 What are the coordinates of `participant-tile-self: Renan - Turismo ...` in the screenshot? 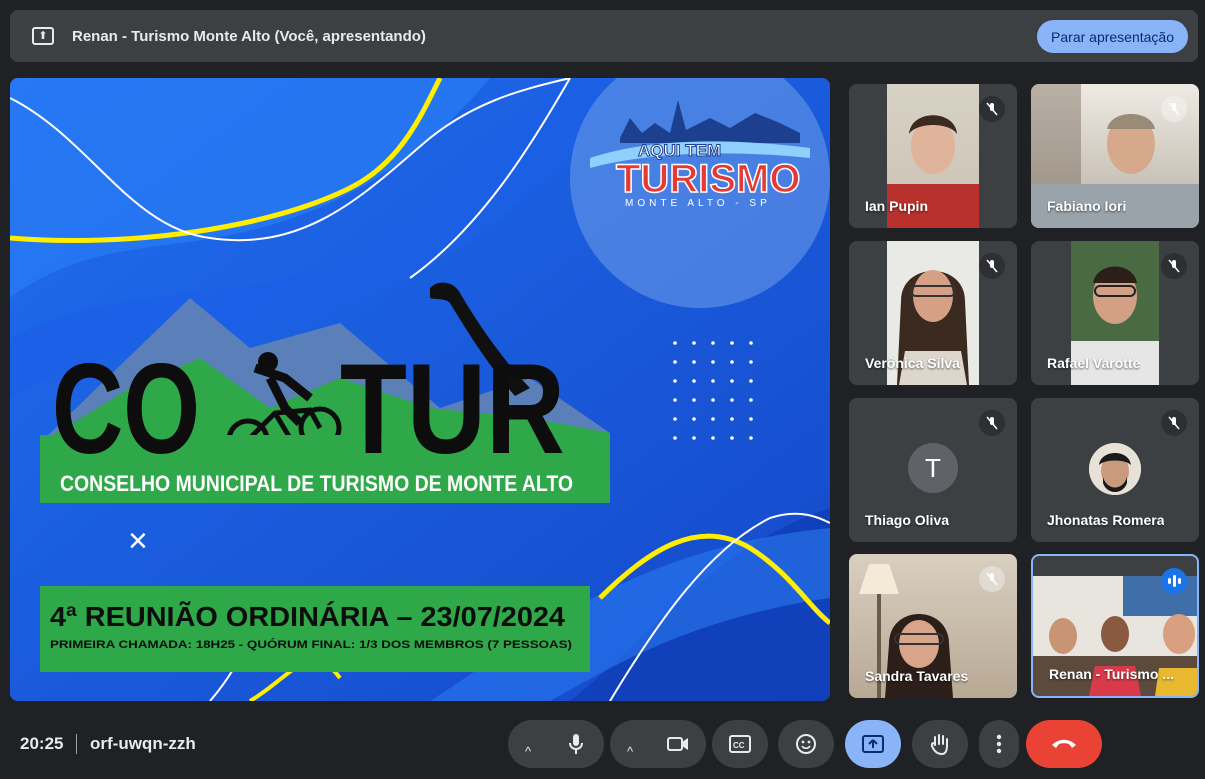 It's located at (1115, 626).